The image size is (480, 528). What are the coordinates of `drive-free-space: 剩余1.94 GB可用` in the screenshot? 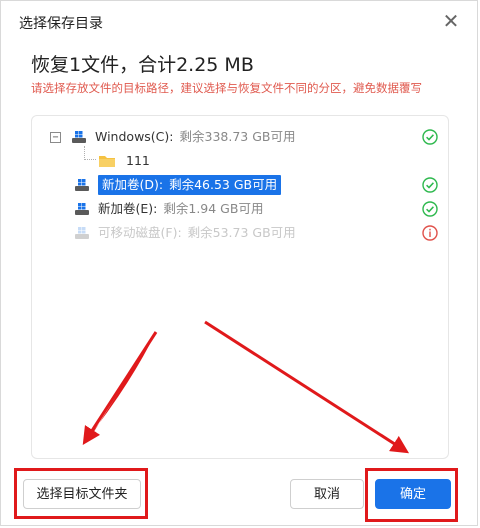 It's located at (213, 208).